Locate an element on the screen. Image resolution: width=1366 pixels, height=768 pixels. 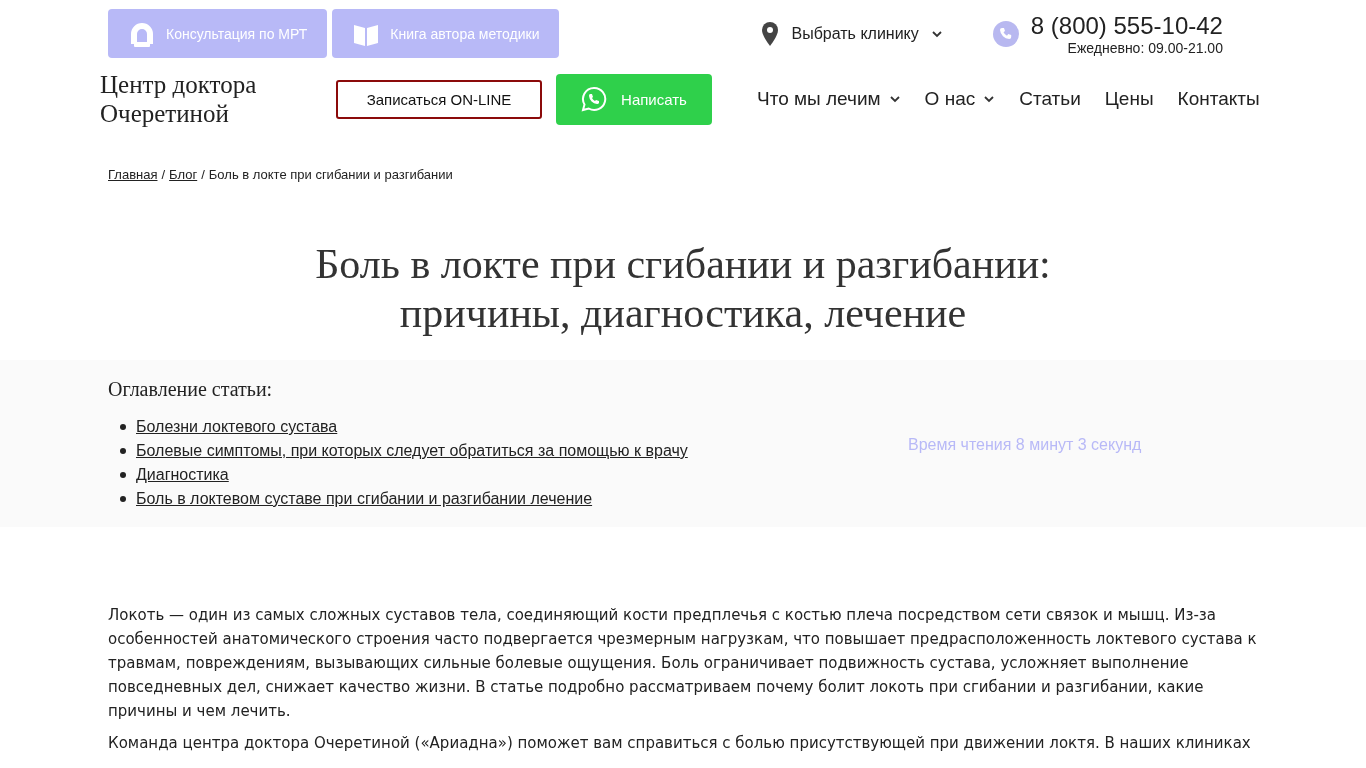
whatsapp-icon is located at coordinates (594, 99).